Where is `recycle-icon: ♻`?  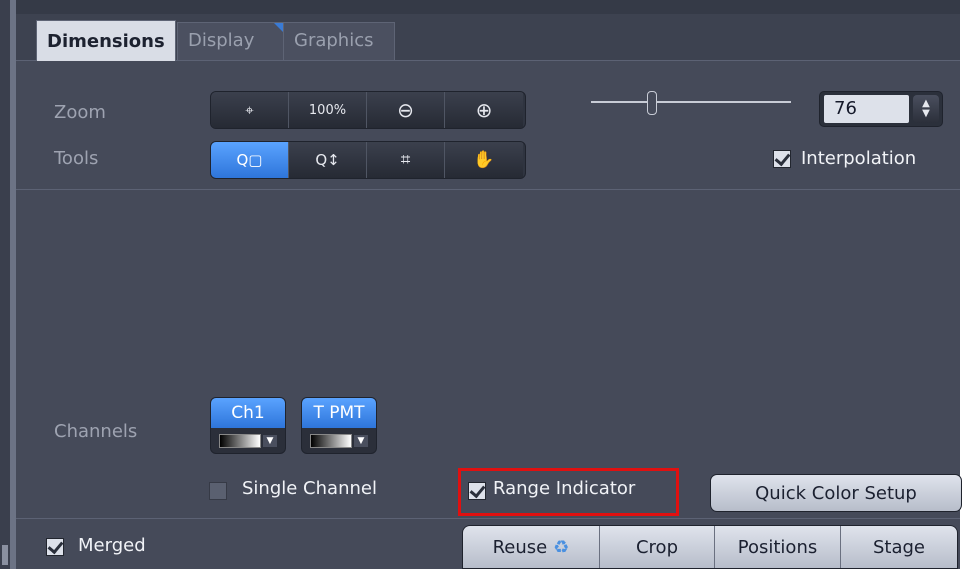
recycle-icon: ♻ is located at coordinates (561, 547).